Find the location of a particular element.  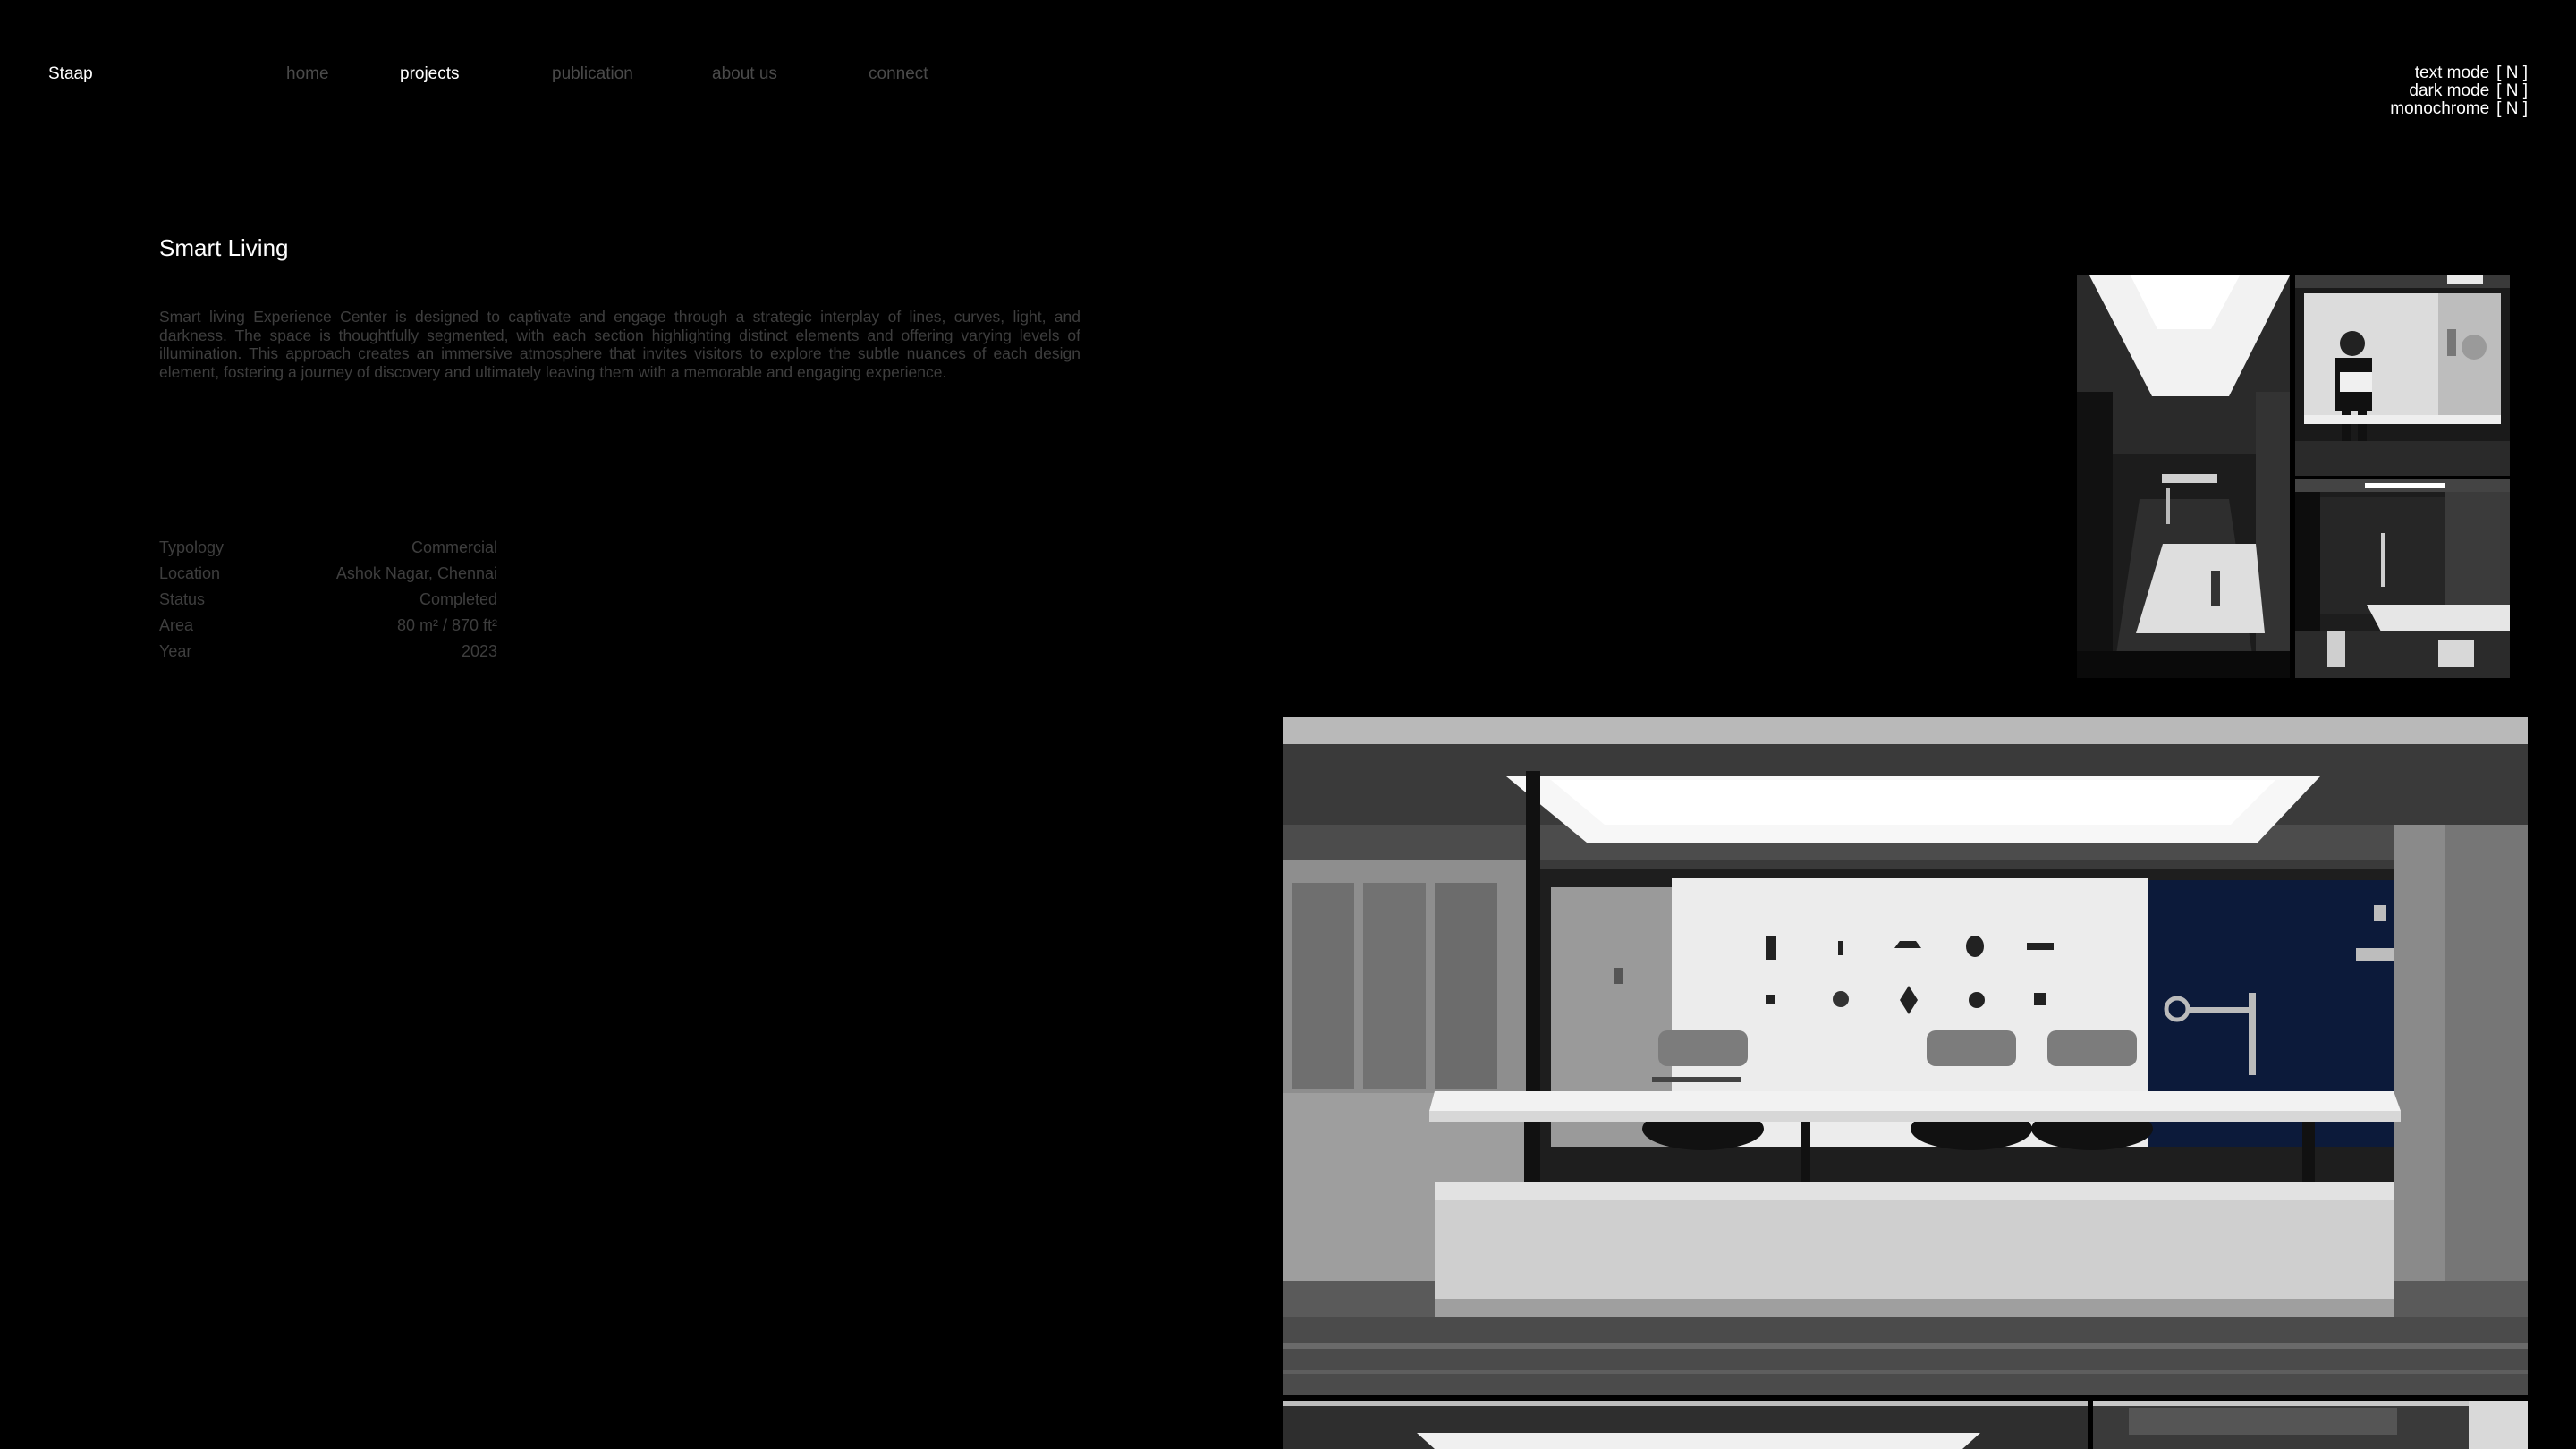

spec-label: Typology is located at coordinates (192, 547).